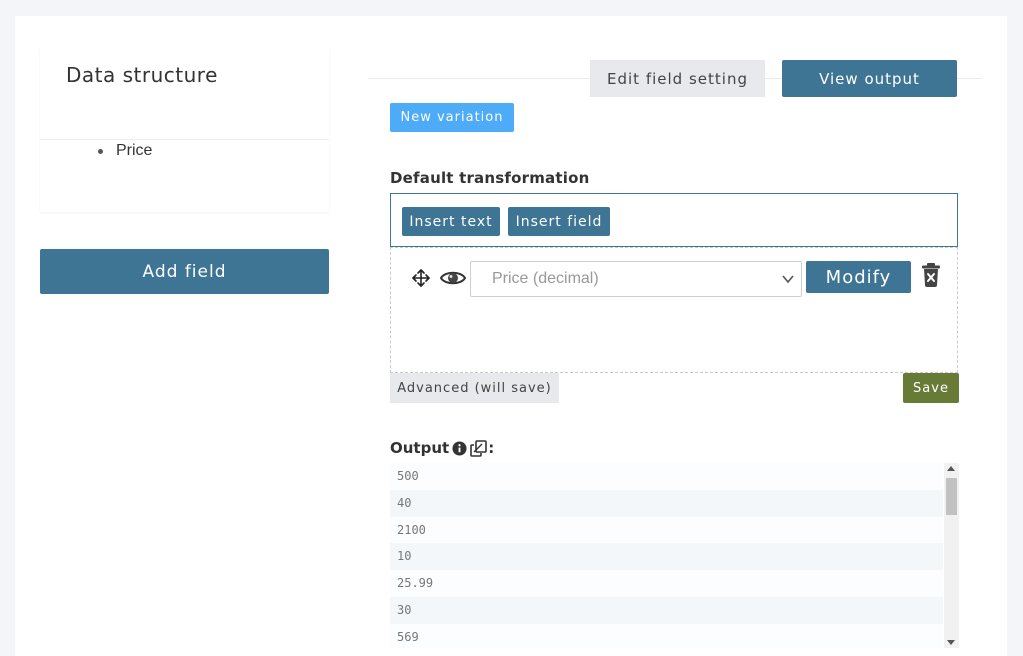  Describe the element at coordinates (931, 388) in the screenshot. I see `save-button: Save` at that location.